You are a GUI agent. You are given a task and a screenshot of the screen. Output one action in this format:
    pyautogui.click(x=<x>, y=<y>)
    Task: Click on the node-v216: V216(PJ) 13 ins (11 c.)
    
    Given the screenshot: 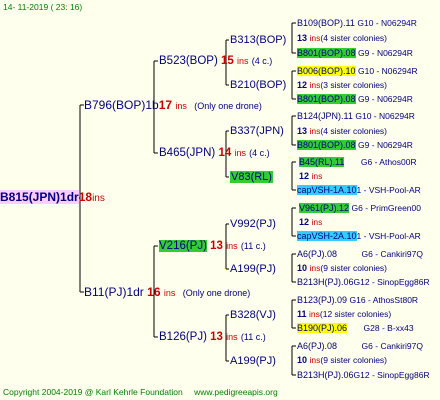 What is the action you would take?
    pyautogui.click(x=212, y=246)
    